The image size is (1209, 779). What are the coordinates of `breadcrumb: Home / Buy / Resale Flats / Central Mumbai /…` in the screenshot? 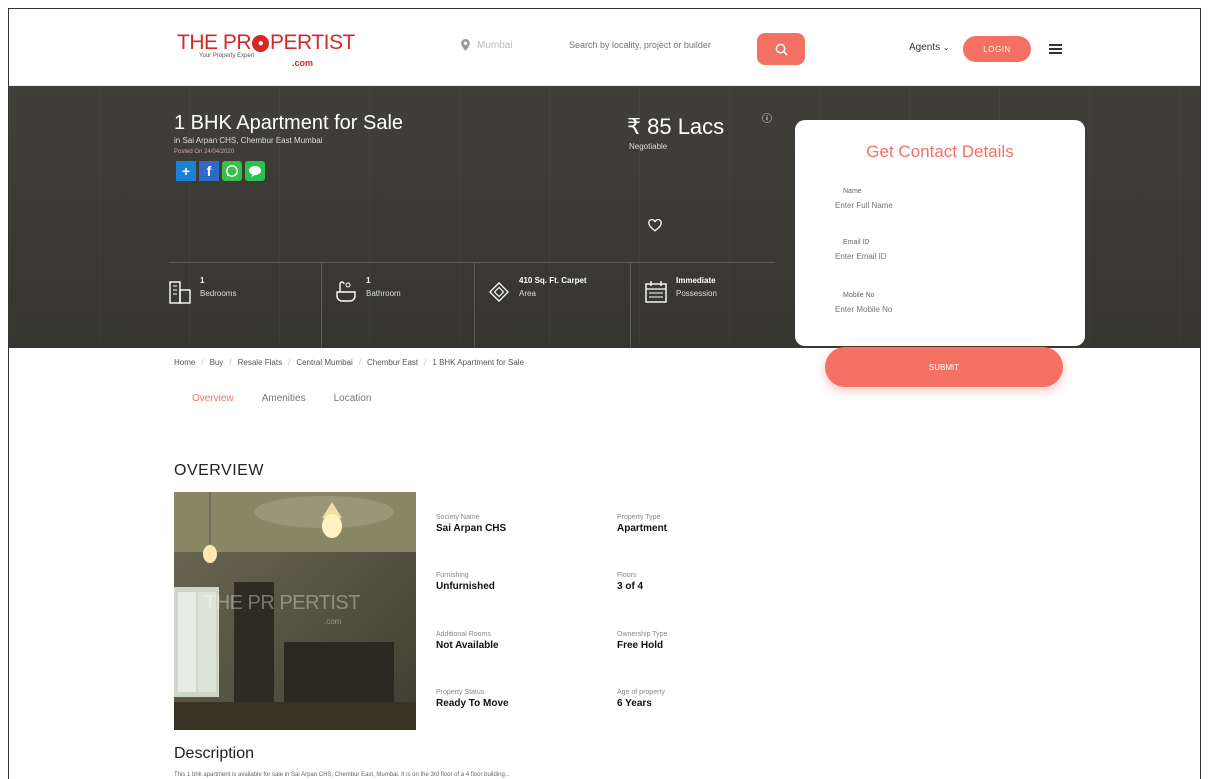 It's located at (349, 362).